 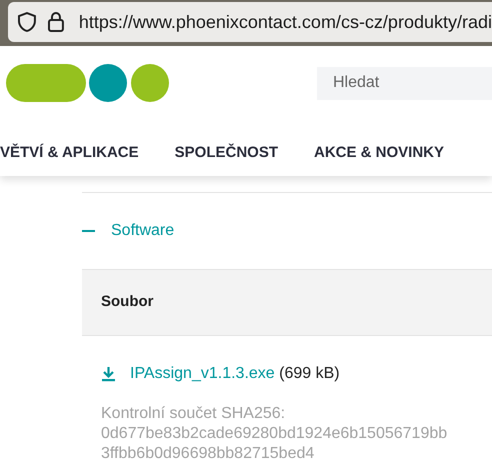 I want to click on checksum-label: Kontrolní součet SHA256:, so click(x=193, y=414).